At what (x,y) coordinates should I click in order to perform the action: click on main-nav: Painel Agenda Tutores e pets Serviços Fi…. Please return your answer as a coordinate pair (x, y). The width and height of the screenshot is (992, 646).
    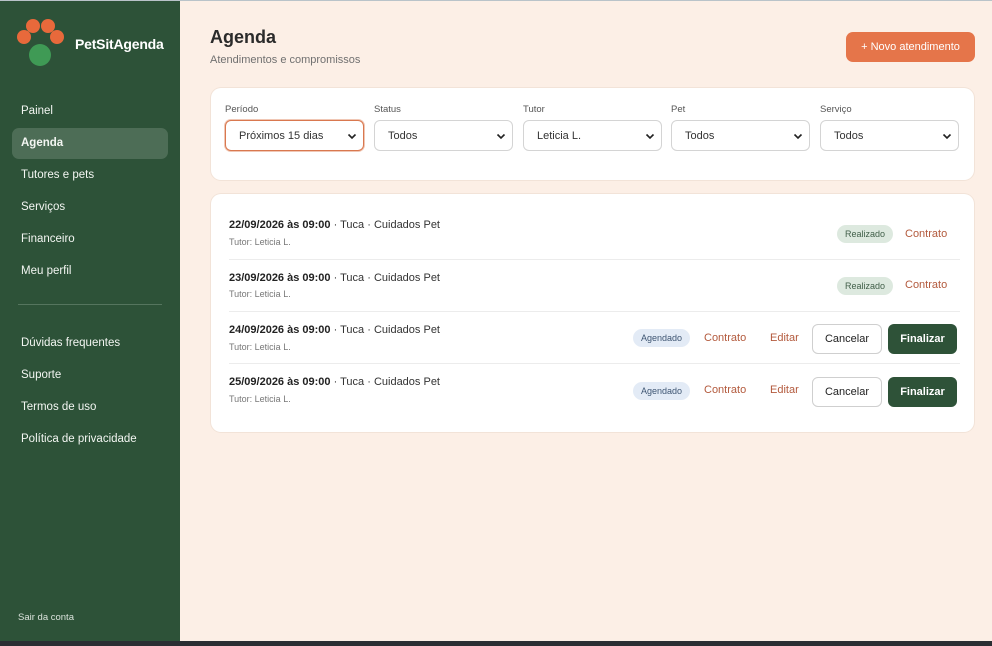
    Looking at the image, I should click on (90, 192).